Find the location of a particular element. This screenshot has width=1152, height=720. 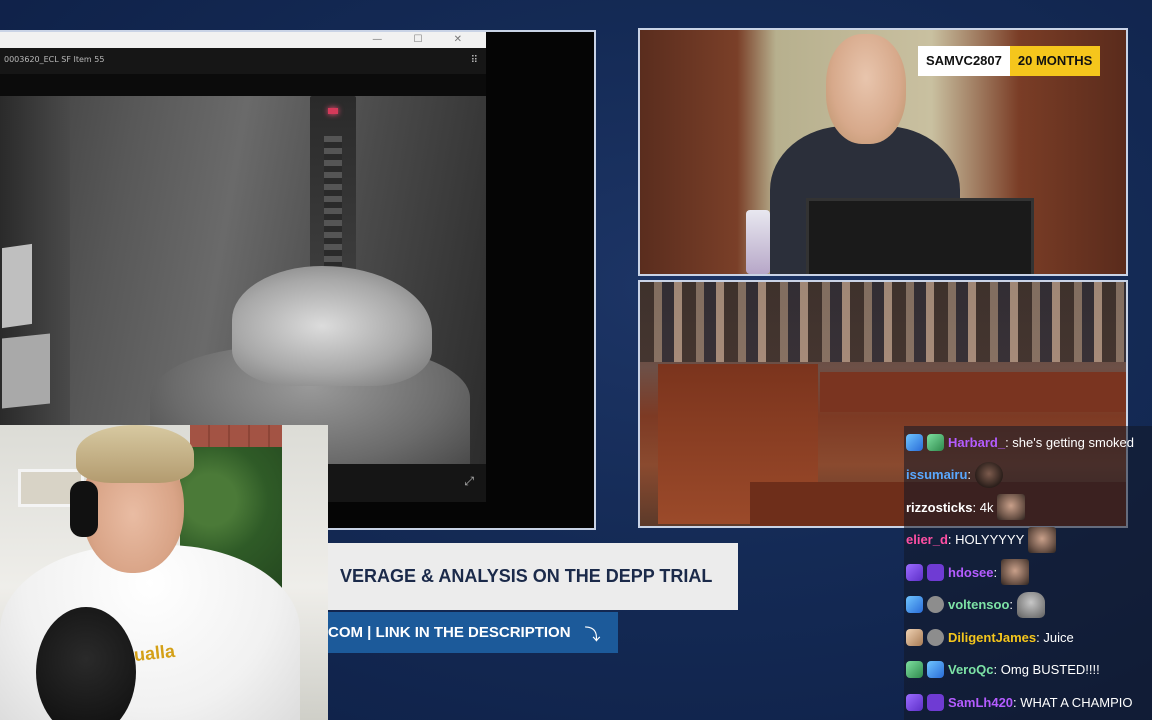

coverage-banner: VERAGE & ANALYSIS ON THE DEPP TRIAL is located at coordinates (533, 576).